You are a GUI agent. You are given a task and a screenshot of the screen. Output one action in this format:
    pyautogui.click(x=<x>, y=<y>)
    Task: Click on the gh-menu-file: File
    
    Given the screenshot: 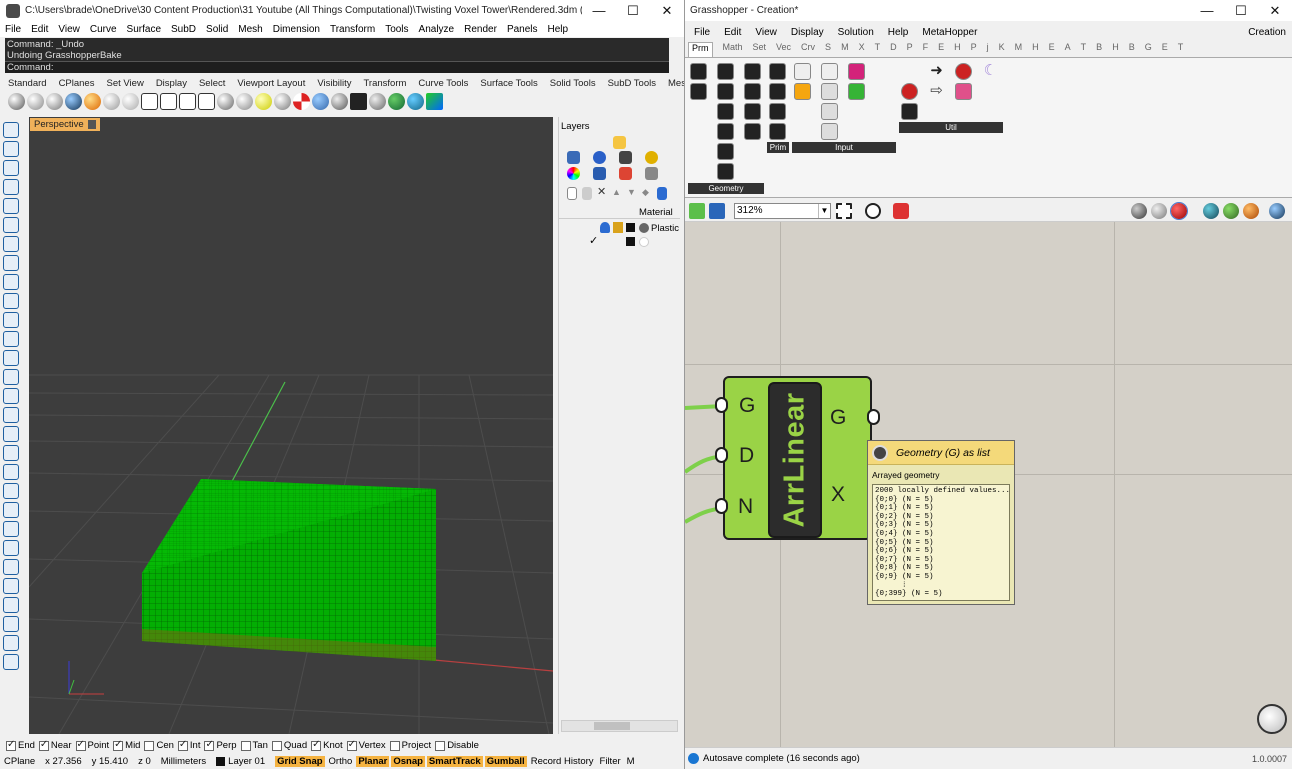 What is the action you would take?
    pyautogui.click(x=702, y=32)
    